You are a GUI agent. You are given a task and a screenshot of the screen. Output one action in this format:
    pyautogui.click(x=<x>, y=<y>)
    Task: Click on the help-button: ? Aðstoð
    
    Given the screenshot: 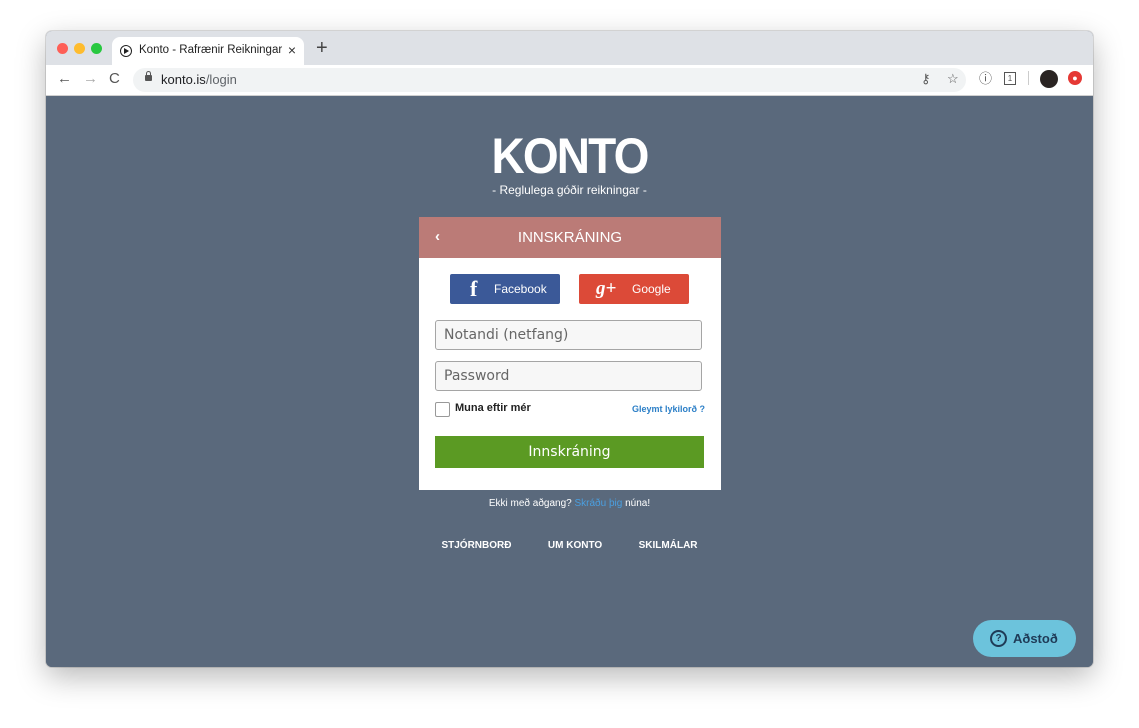 What is the action you would take?
    pyautogui.click(x=1024, y=638)
    